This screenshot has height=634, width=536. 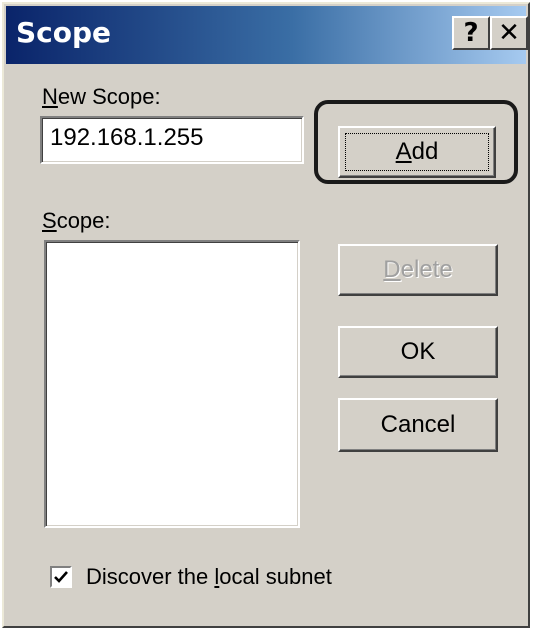 I want to click on ok-button: OK, so click(x=418, y=352).